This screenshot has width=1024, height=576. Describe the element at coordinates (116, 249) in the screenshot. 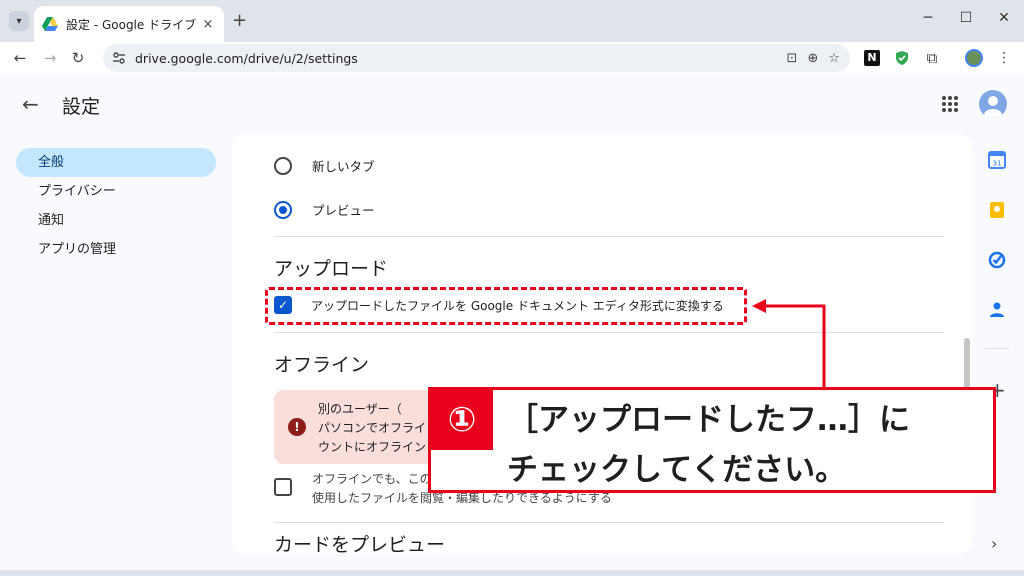

I see `sidebar-item-manage-apps: アプリの管理` at that location.